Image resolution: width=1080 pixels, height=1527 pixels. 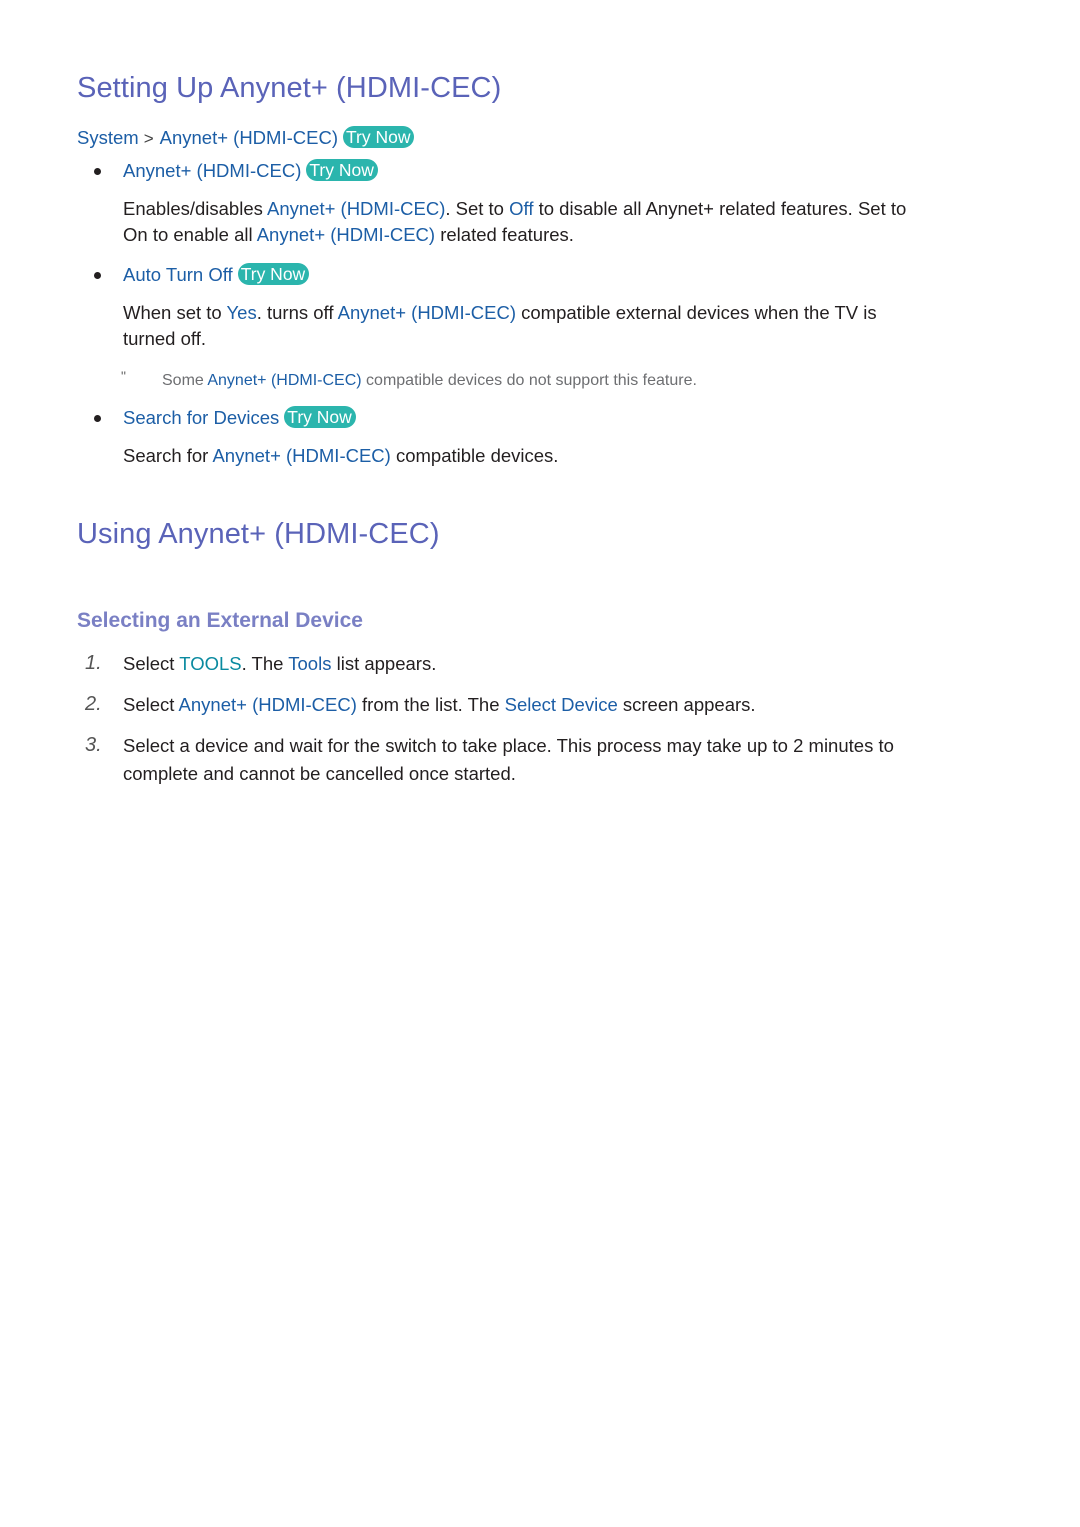 What do you see at coordinates (201, 417) in the screenshot?
I see `item-label: Search for Devices` at bounding box center [201, 417].